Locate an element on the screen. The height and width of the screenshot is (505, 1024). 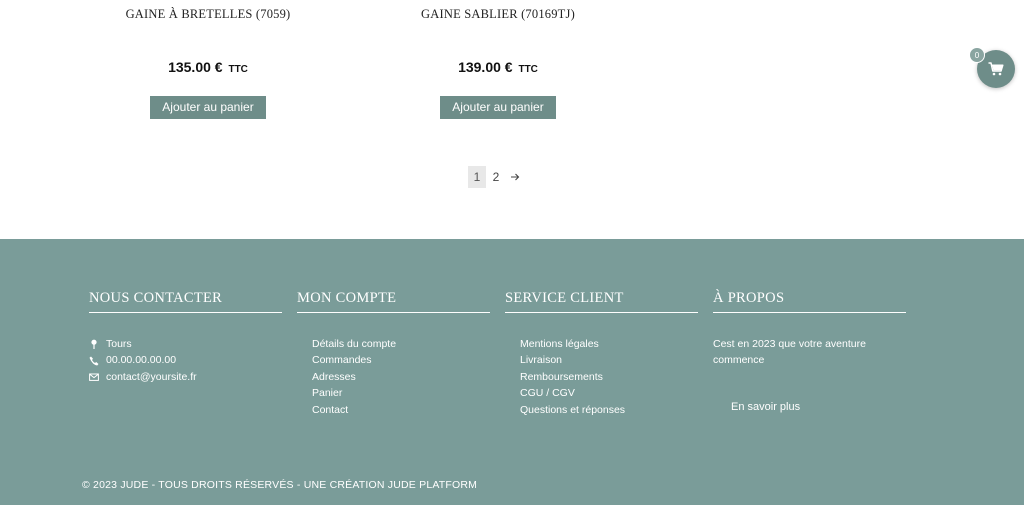
envelope-icon is located at coordinates (94, 377).